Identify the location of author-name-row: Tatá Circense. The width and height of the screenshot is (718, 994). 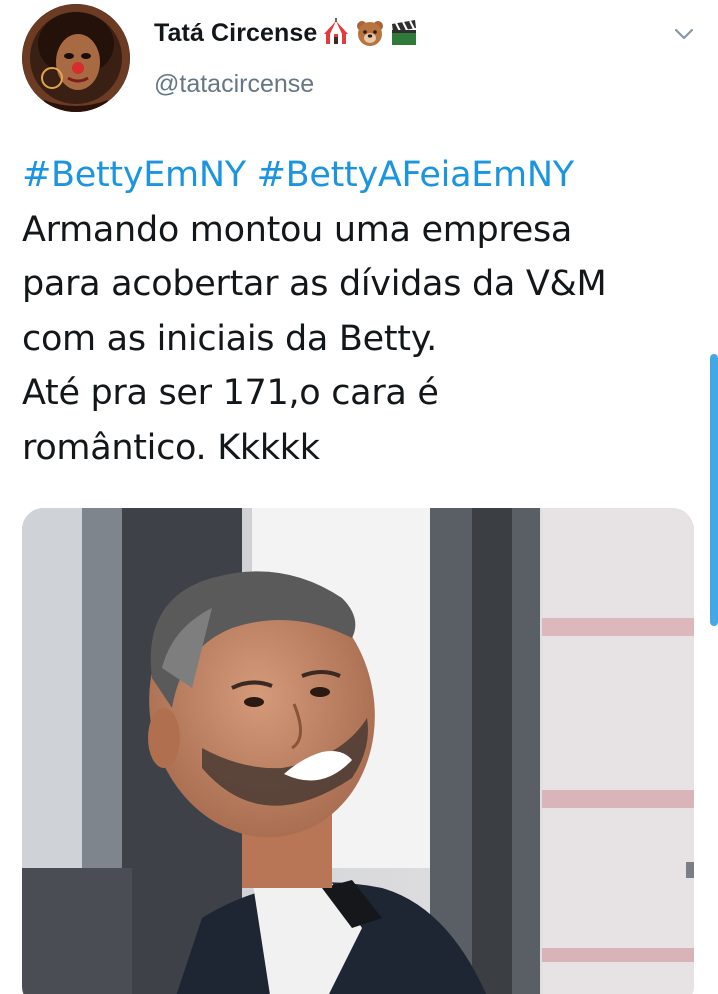
(286, 33).